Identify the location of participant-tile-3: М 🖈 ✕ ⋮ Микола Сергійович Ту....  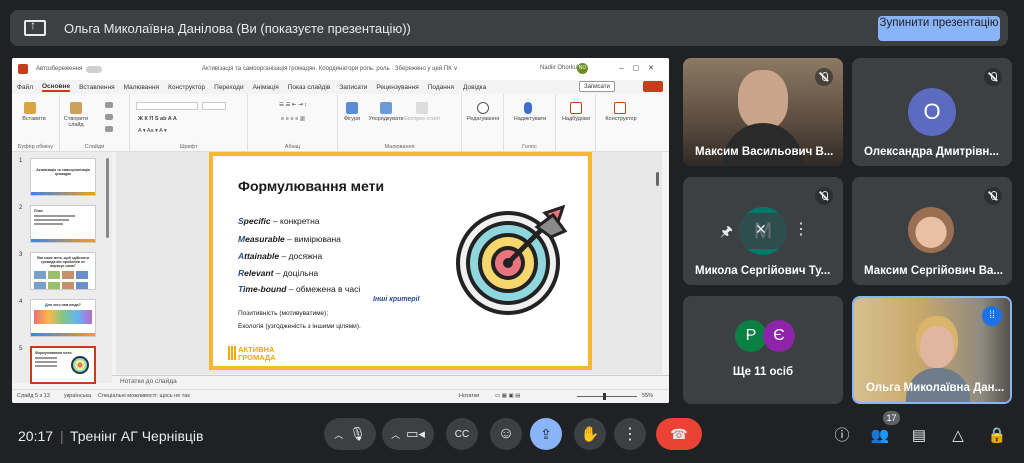
(763, 231).